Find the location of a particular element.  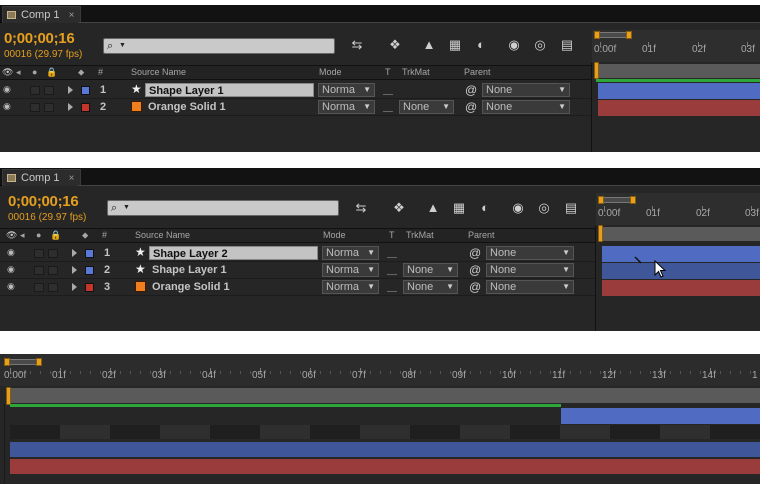

brainstorm-icon: ◉ is located at coordinates (514, 45).